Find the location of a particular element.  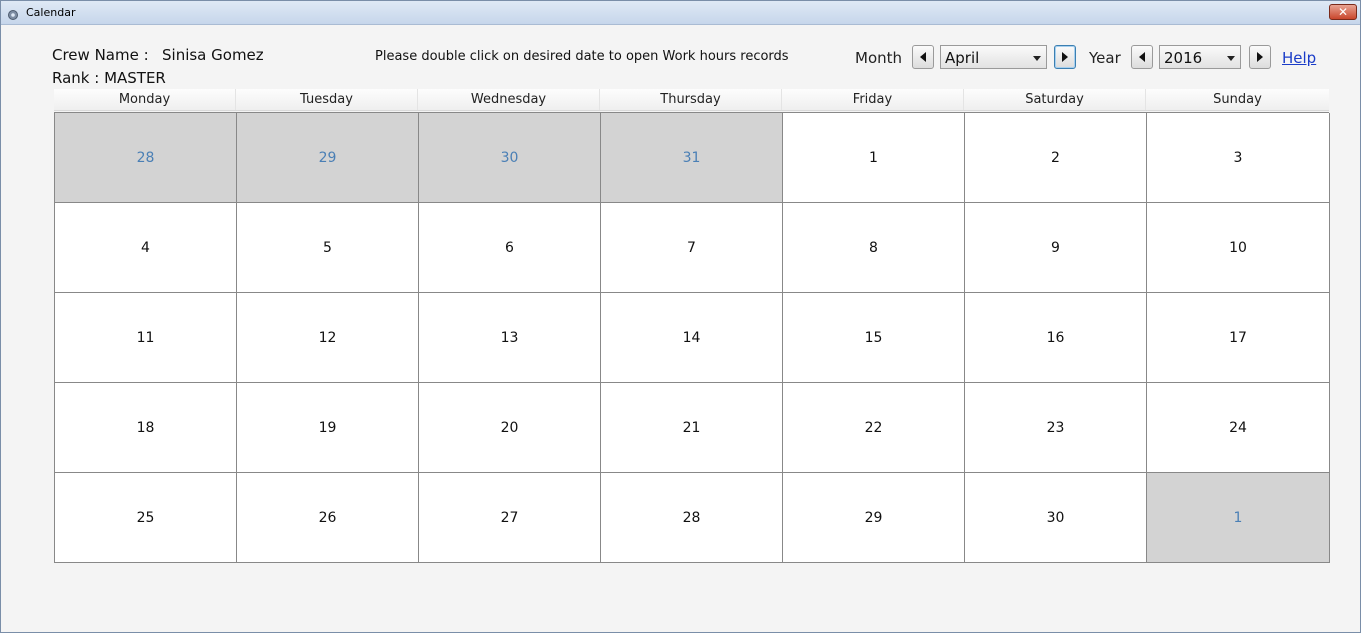

day-cell: 2 is located at coordinates (1056, 158).